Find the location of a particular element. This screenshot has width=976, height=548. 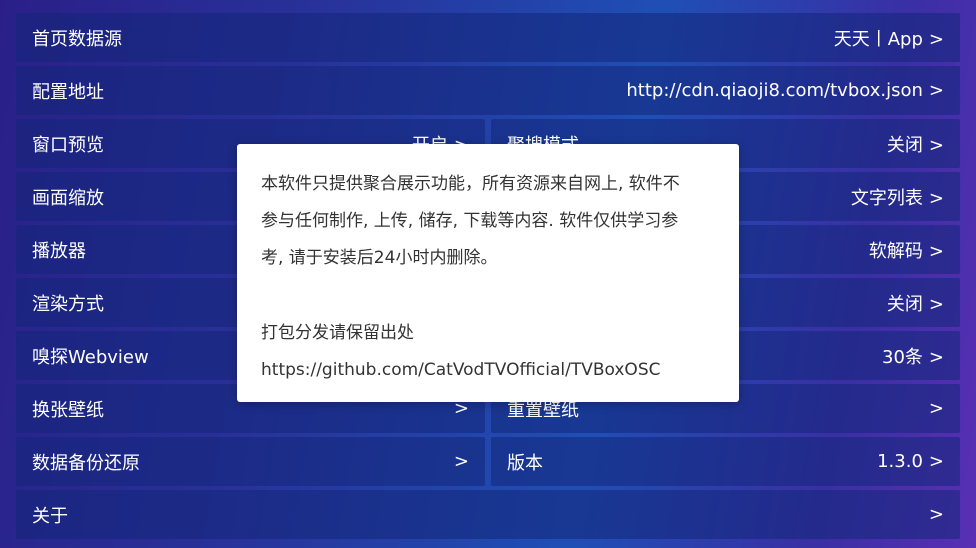

disclaimer-line: 考, 请于安装后24小时内删除。 is located at coordinates (379, 258).